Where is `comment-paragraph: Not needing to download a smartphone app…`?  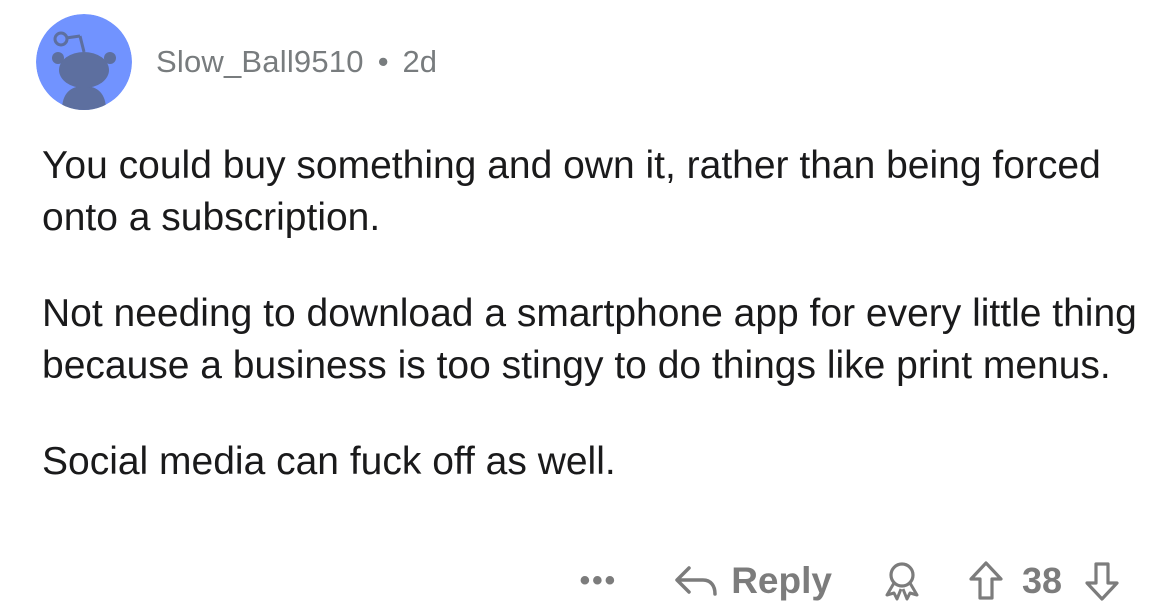
comment-paragraph: Not needing to download a smartphone app… is located at coordinates (589, 339).